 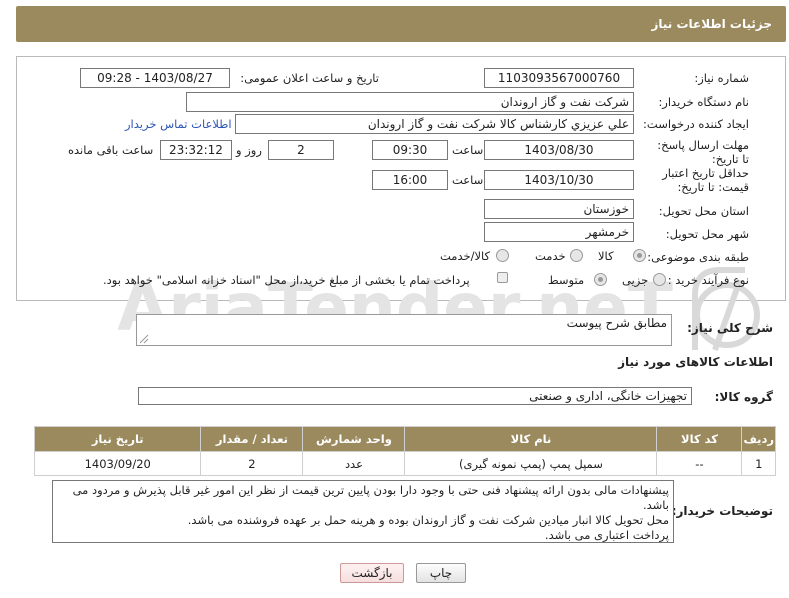 What do you see at coordinates (616, 323) in the screenshot?
I see `description-text: مطابق شرح پیوست` at bounding box center [616, 323].